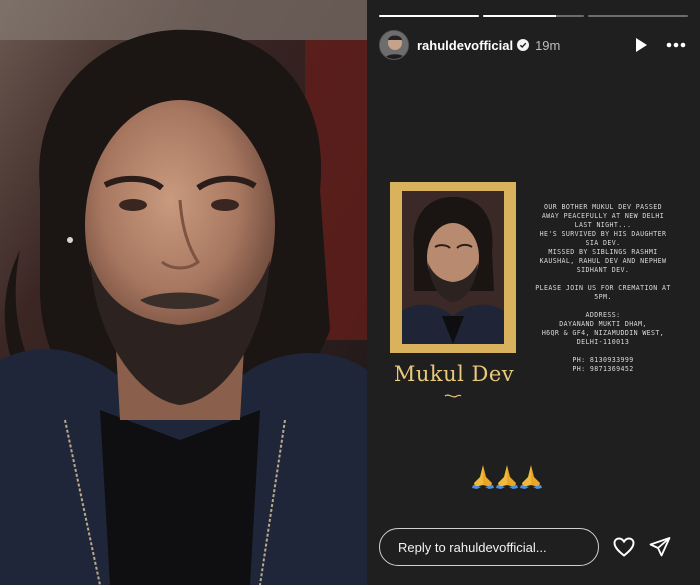  What do you see at coordinates (603, 270) in the screenshot?
I see `announcement-line: SIDHANT DEV.` at bounding box center [603, 270].